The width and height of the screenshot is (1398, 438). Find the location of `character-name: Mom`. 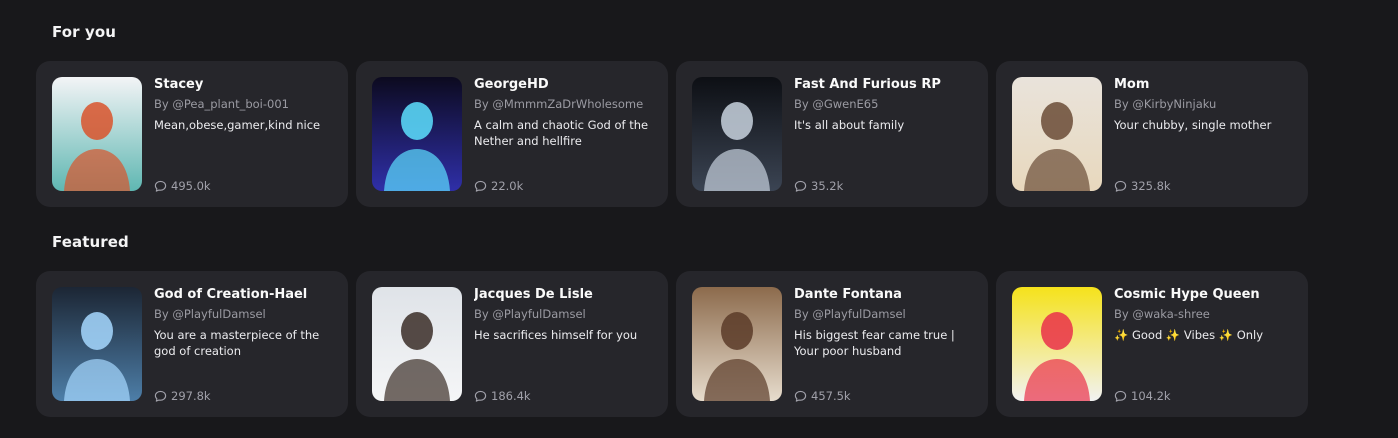

character-name: Mom is located at coordinates (1205, 85).